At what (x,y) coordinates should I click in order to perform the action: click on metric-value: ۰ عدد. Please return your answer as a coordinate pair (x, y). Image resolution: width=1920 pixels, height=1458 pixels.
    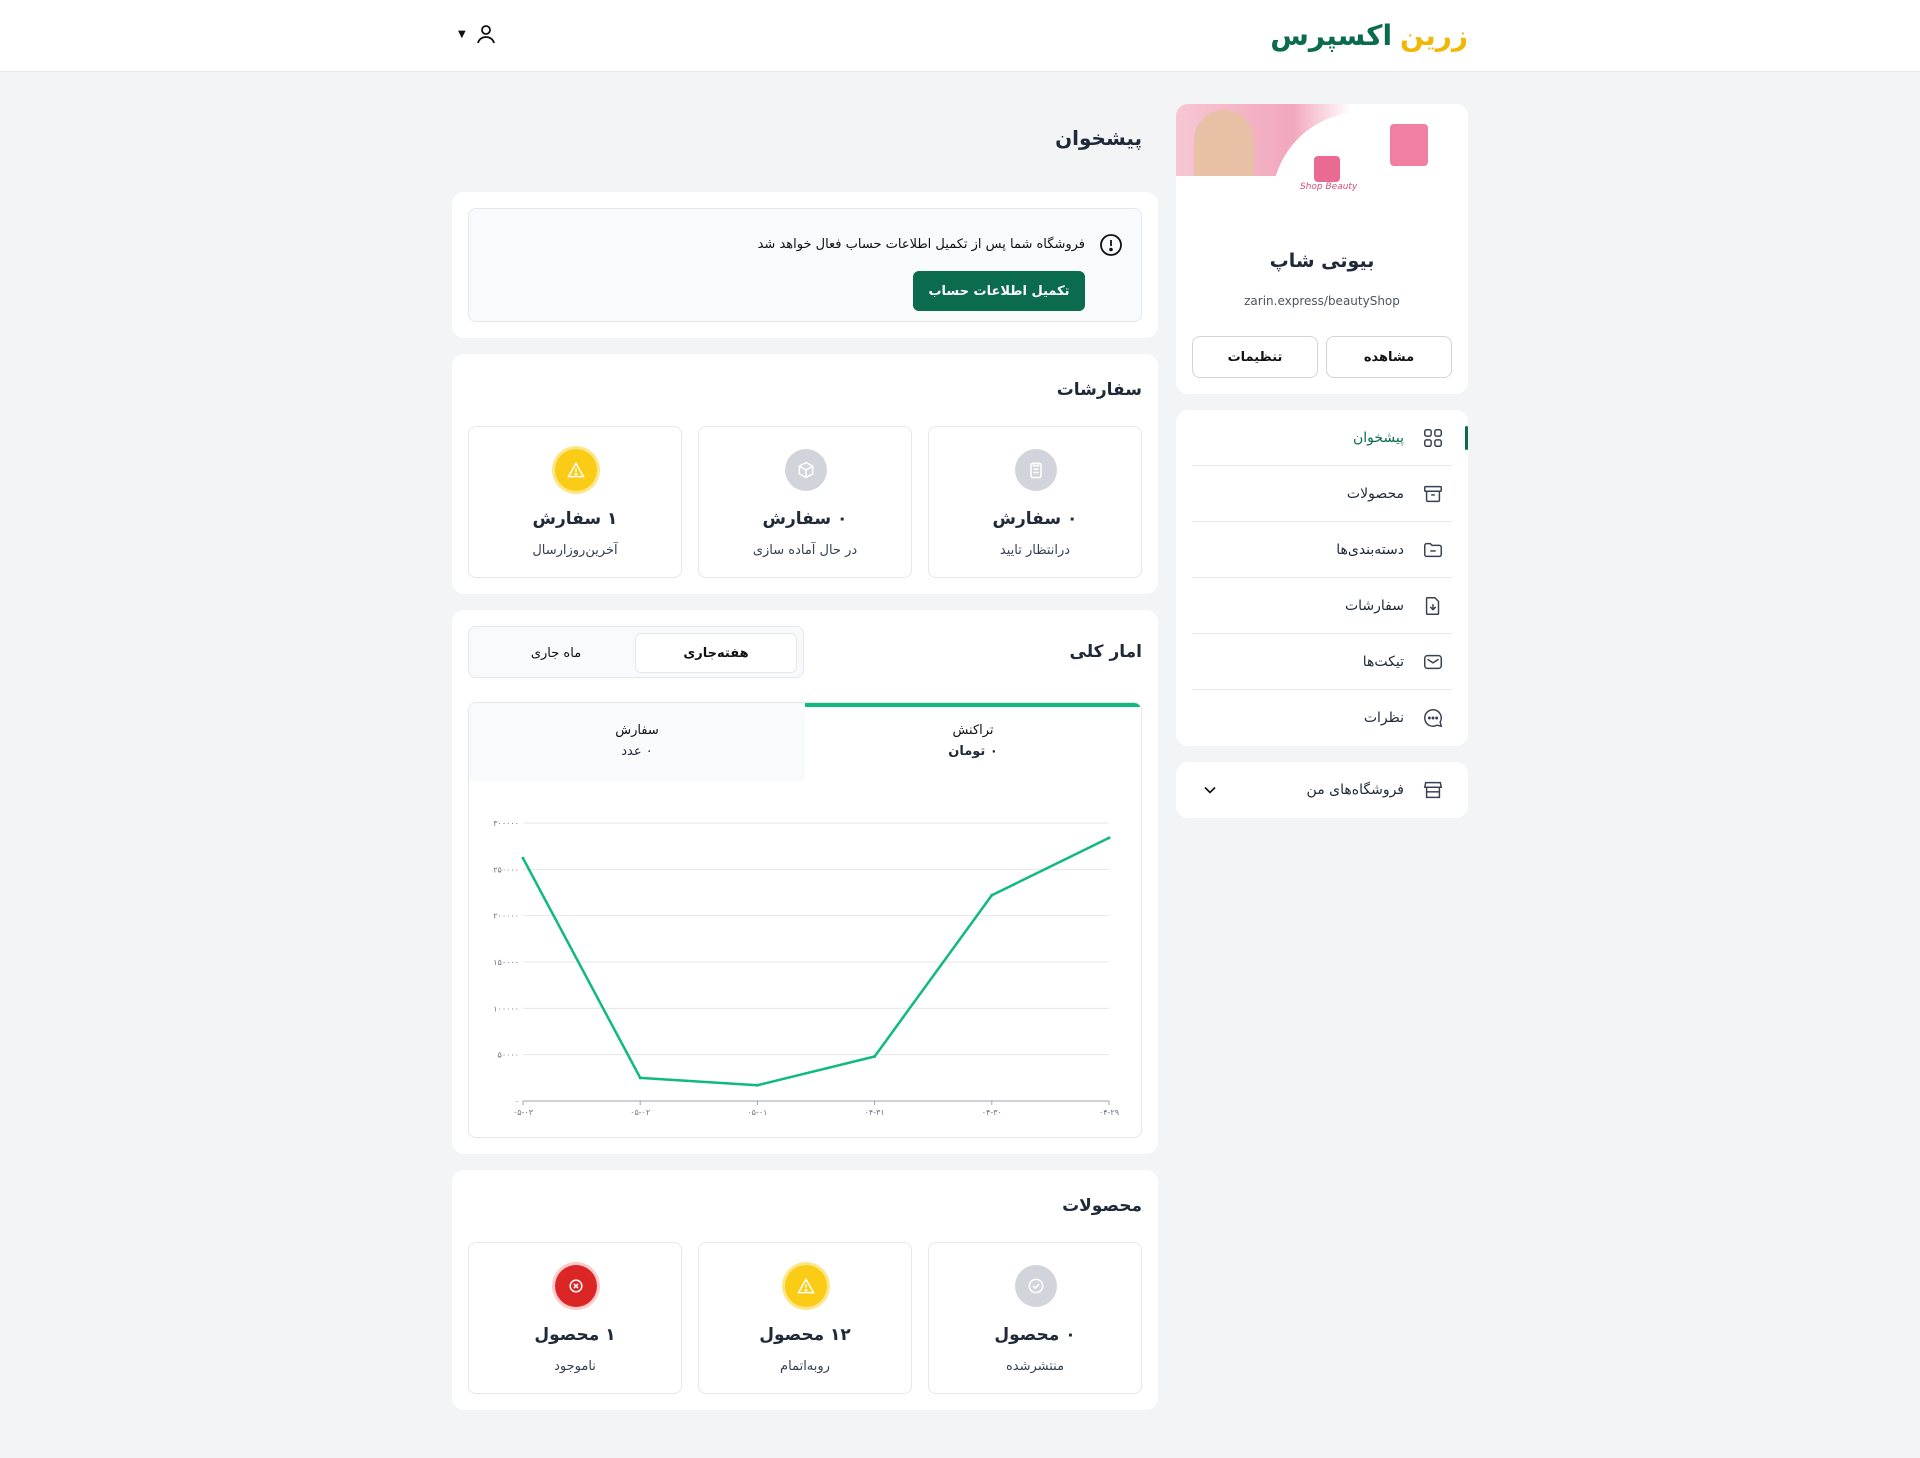
    Looking at the image, I should click on (637, 751).